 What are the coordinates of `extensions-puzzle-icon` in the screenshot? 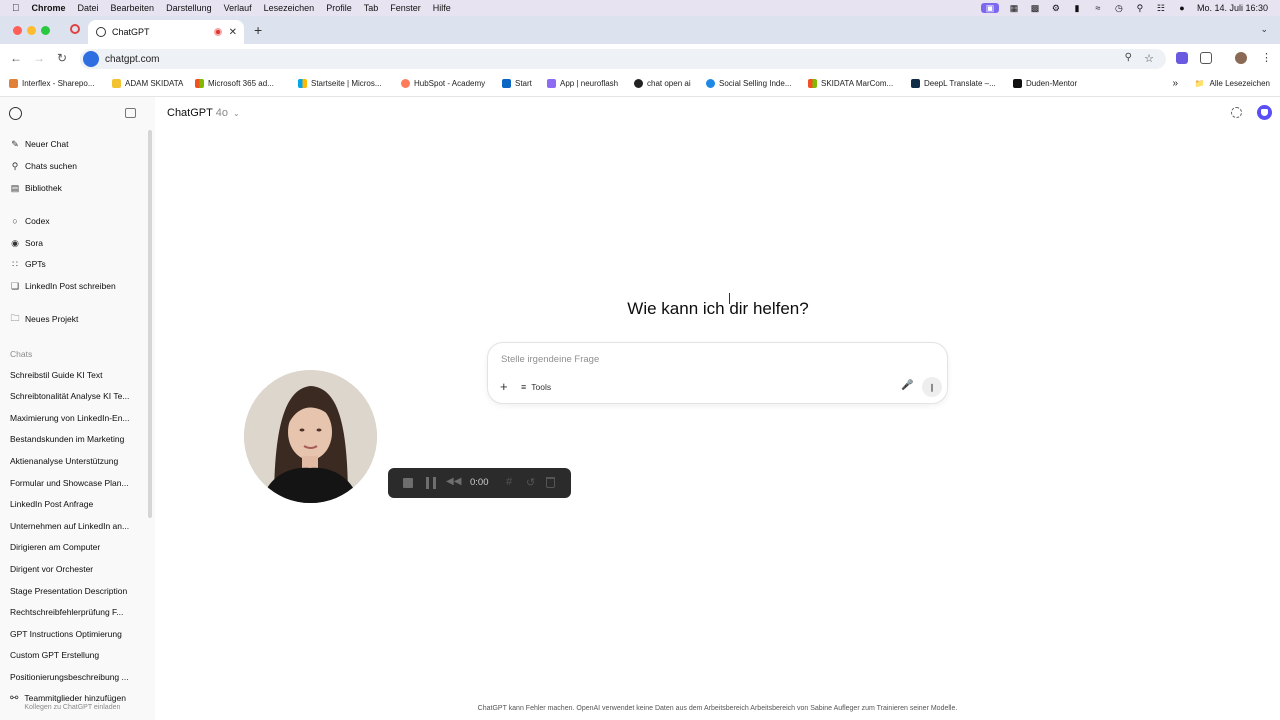 It's located at (1206, 58).